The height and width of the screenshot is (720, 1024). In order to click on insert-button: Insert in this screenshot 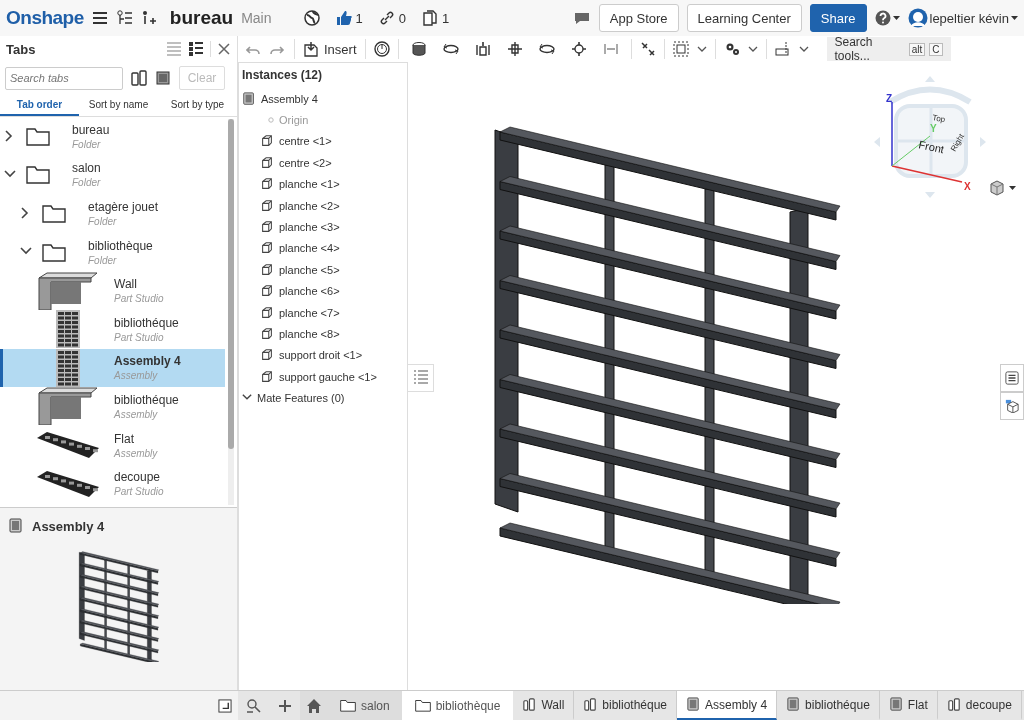, I will do `click(330, 49)`.